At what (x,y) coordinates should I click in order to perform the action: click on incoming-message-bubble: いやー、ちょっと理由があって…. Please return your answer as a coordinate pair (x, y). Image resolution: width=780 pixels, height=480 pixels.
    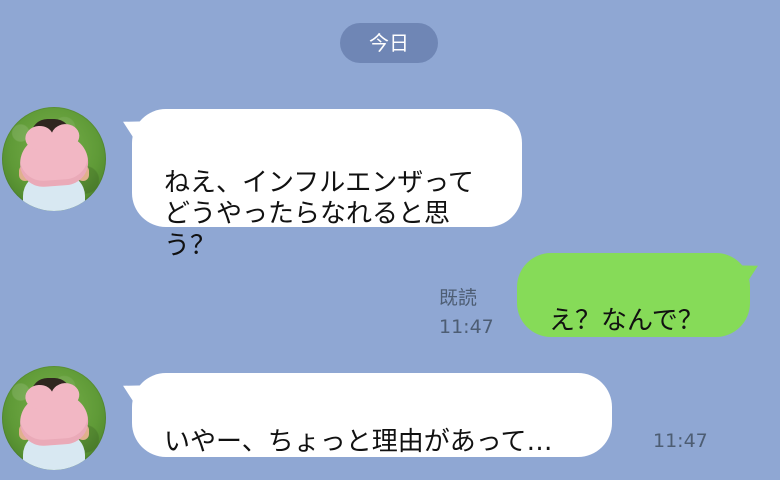
    Looking at the image, I should click on (372, 415).